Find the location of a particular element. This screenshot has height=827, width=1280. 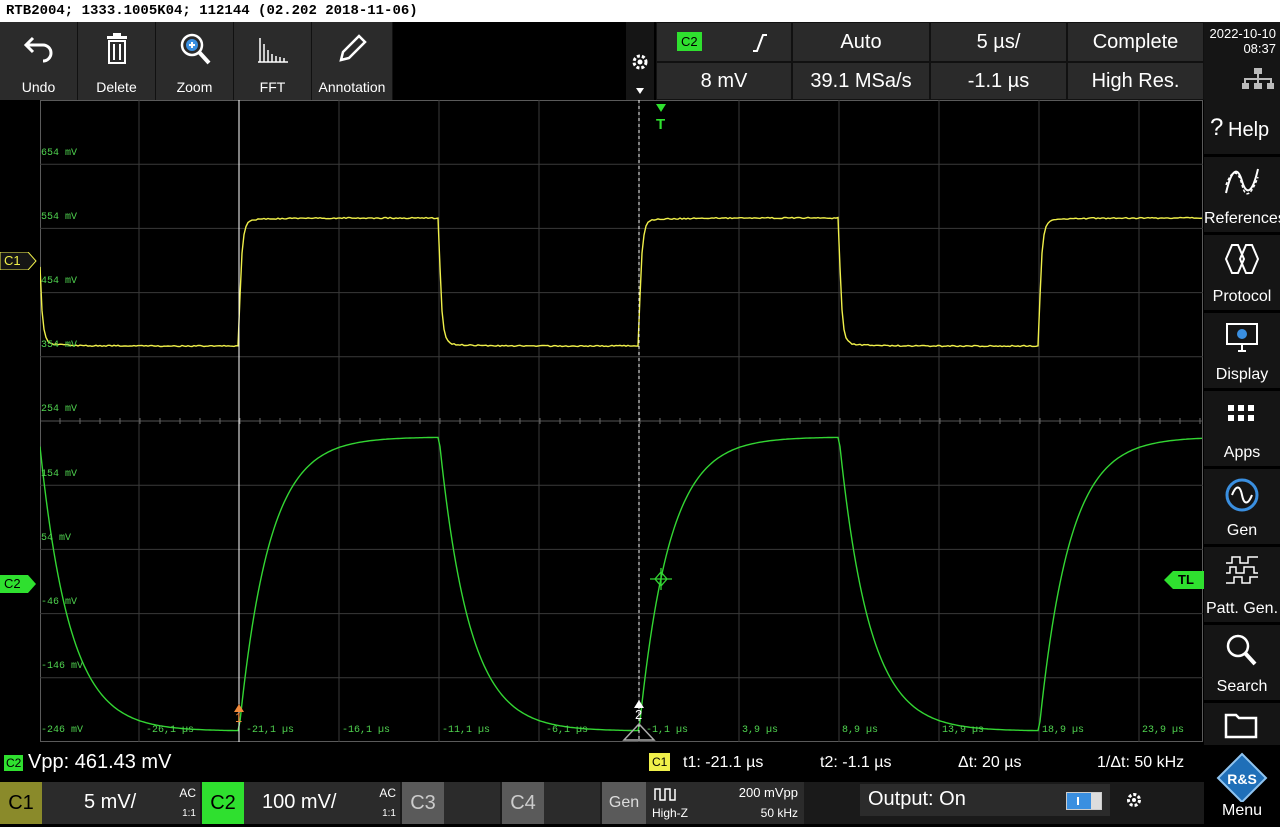

delete-button: Delete is located at coordinates (117, 61).